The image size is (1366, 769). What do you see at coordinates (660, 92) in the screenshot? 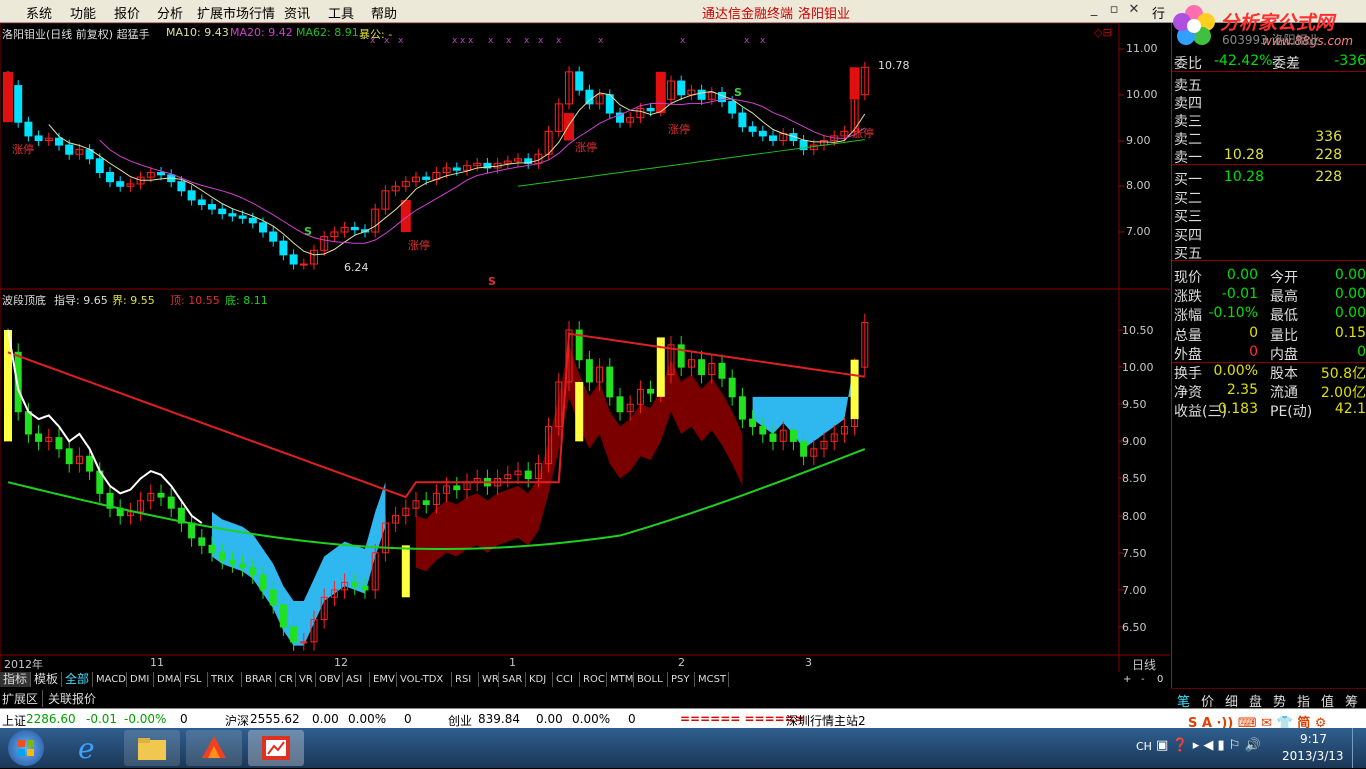
I see `limit-up-candle` at bounding box center [660, 92].